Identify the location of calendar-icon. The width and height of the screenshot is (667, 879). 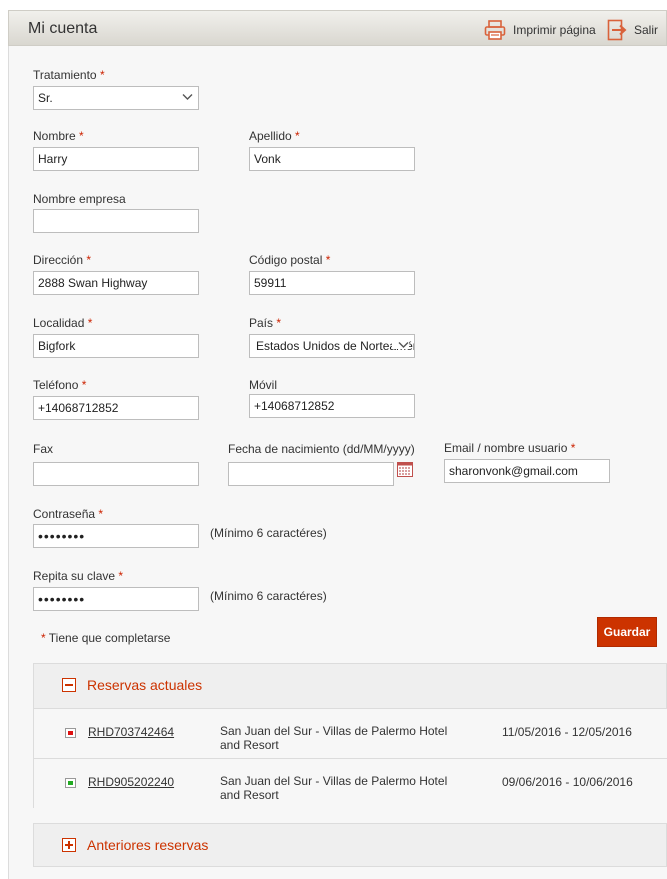
(405, 469).